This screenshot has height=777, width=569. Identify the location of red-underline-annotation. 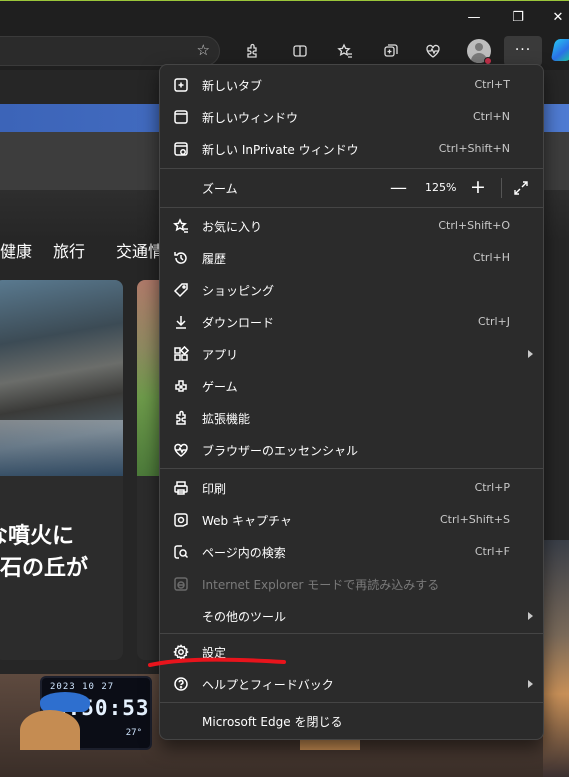
(217, 662).